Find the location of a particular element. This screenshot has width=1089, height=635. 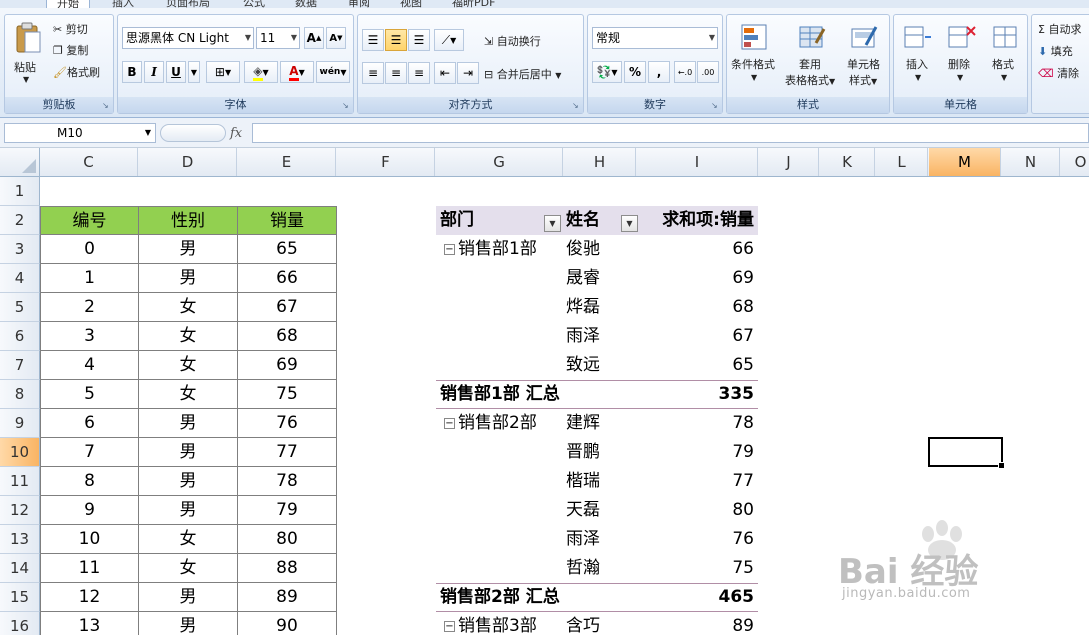

pivot-dept-cell: − 销售部1部 is located at coordinates (504, 249).